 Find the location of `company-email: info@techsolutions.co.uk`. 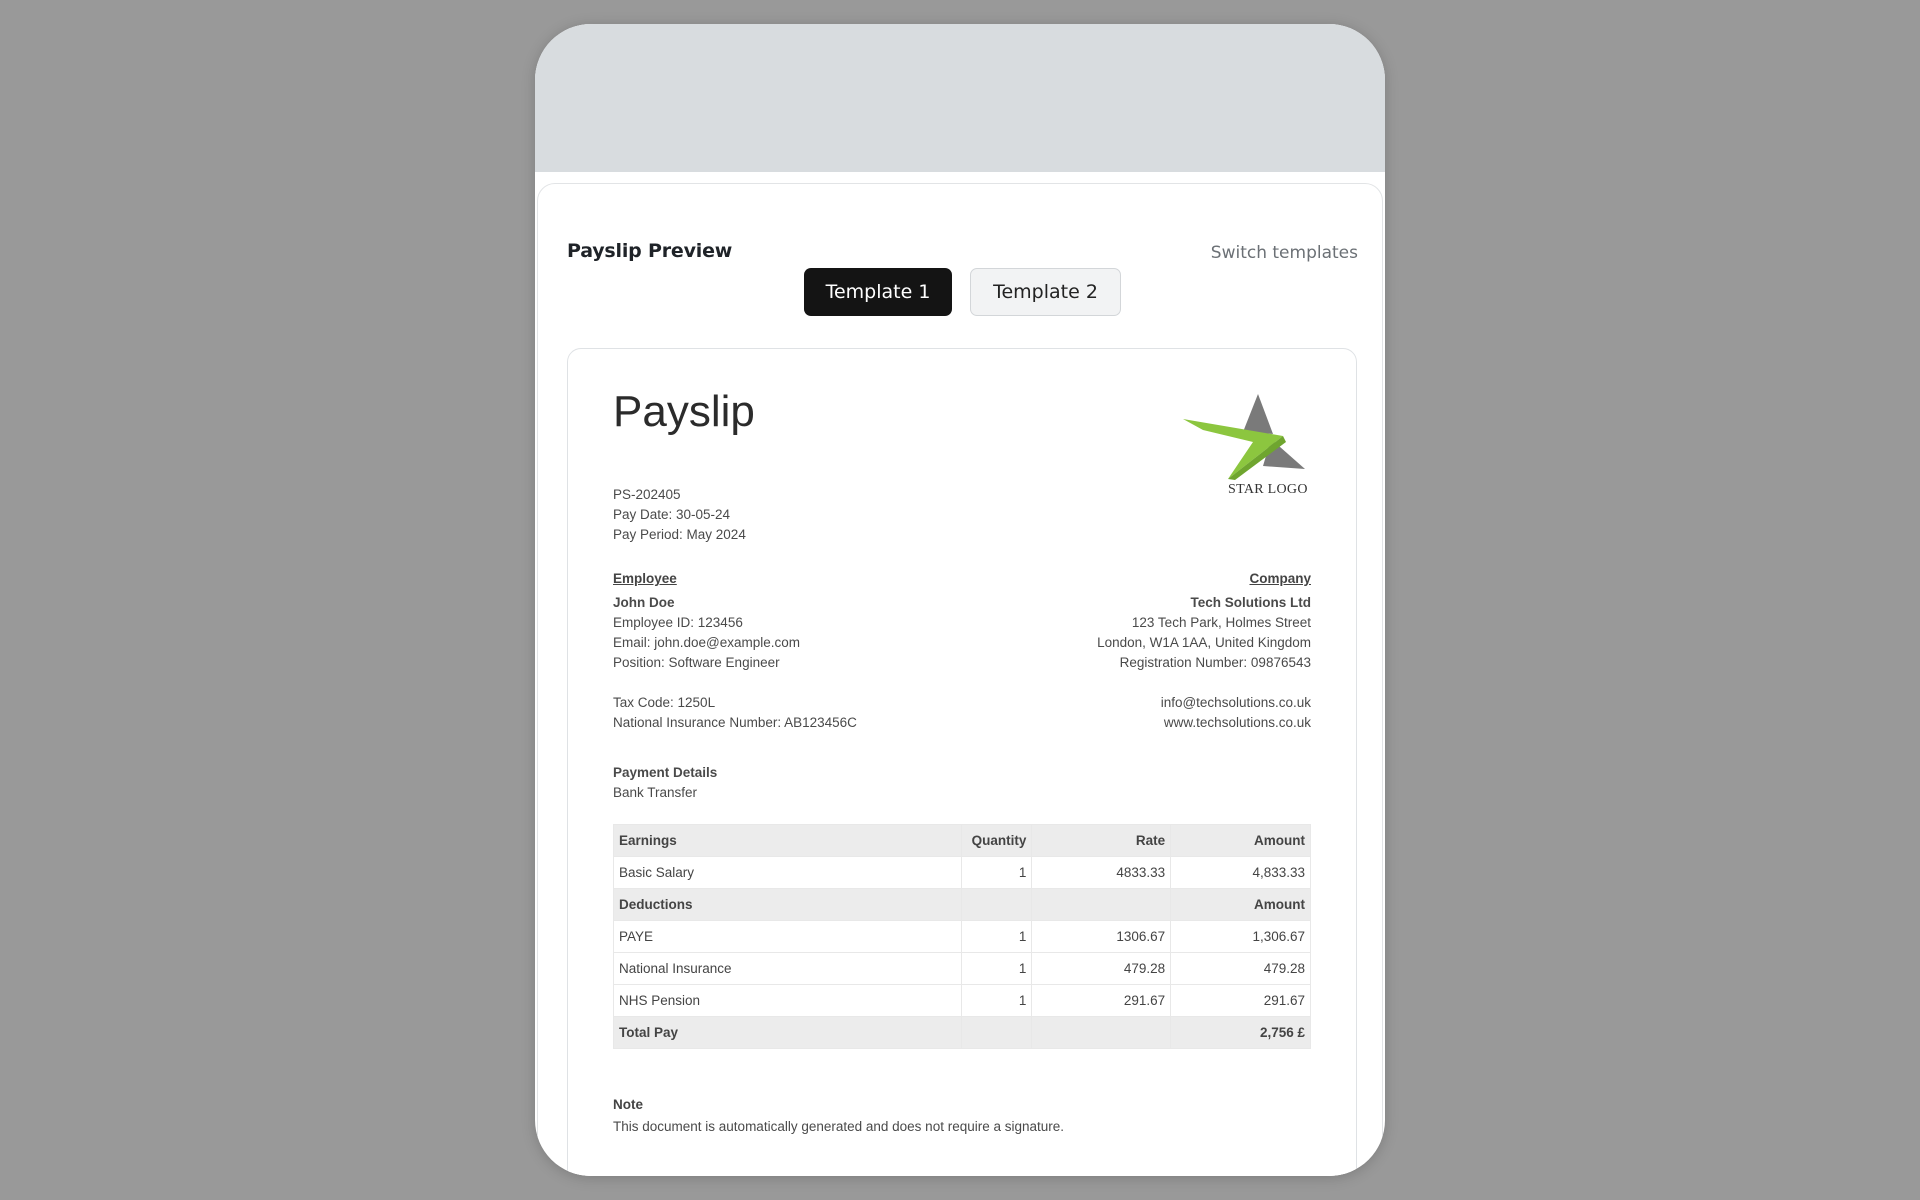

company-email: info@techsolutions.co.uk is located at coordinates (1235, 702).